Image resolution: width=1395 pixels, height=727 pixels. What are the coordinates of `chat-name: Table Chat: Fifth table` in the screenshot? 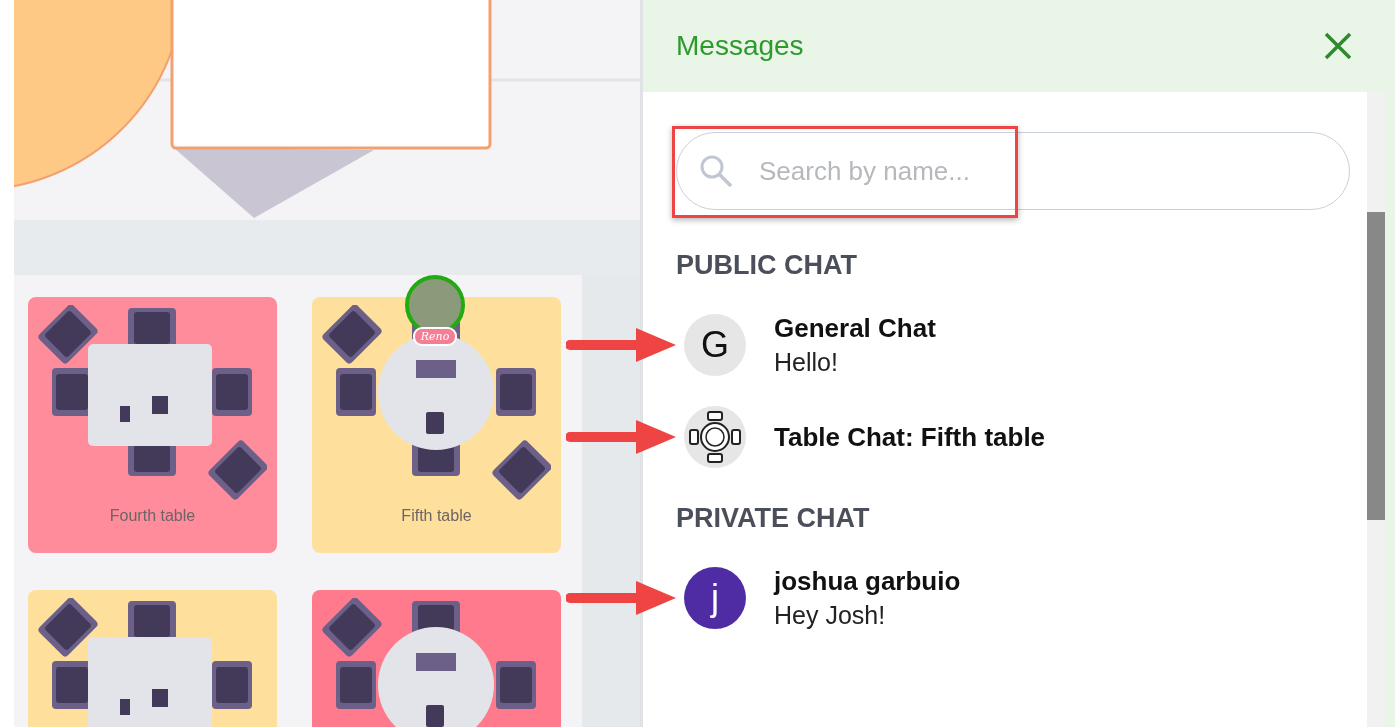 It's located at (910, 437).